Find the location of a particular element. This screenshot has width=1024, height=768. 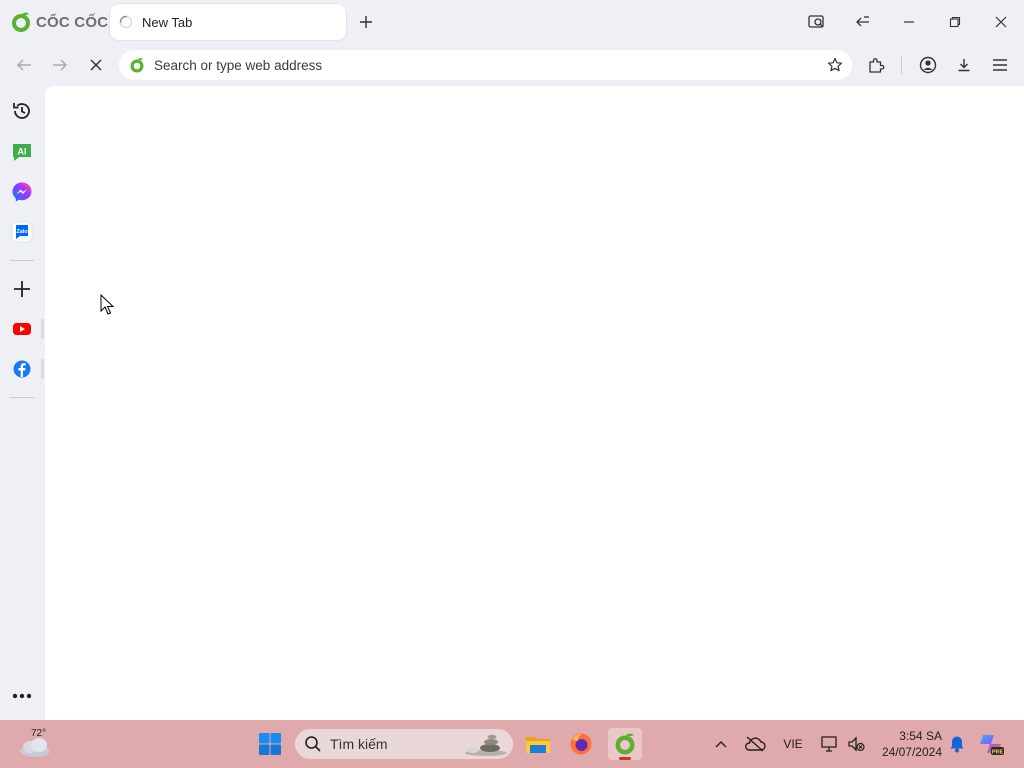

clock-date: 24/07/2024 is located at coordinates (911, 752).